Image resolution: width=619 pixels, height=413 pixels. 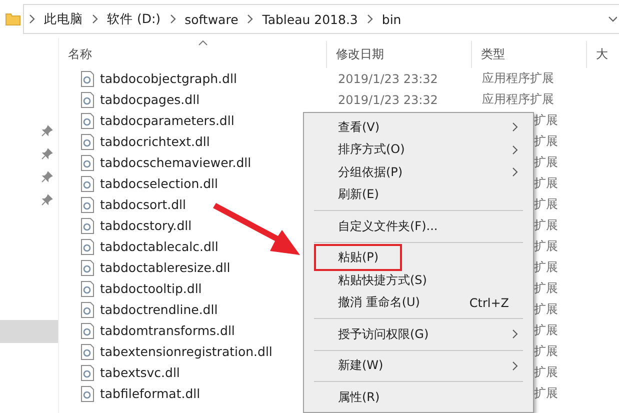 I want to click on column-header: 修改日期, so click(x=355, y=54).